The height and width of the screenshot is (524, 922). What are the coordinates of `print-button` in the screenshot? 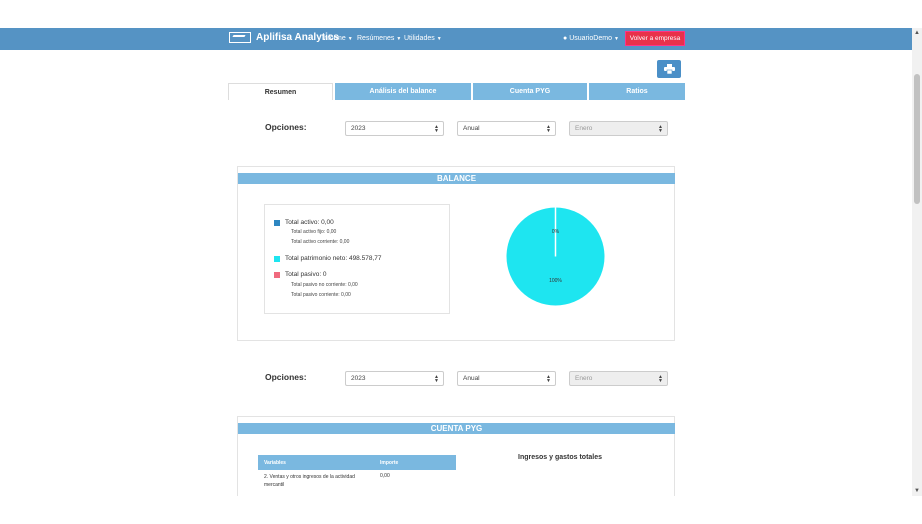 It's located at (669, 69).